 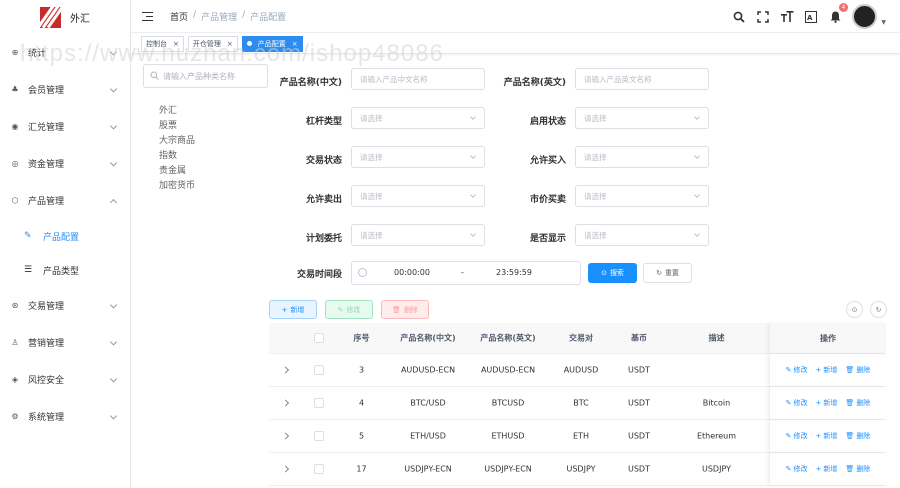 What do you see at coordinates (371, 196) in the screenshot?
I see `select-placeholder: 请选择` at bounding box center [371, 196].